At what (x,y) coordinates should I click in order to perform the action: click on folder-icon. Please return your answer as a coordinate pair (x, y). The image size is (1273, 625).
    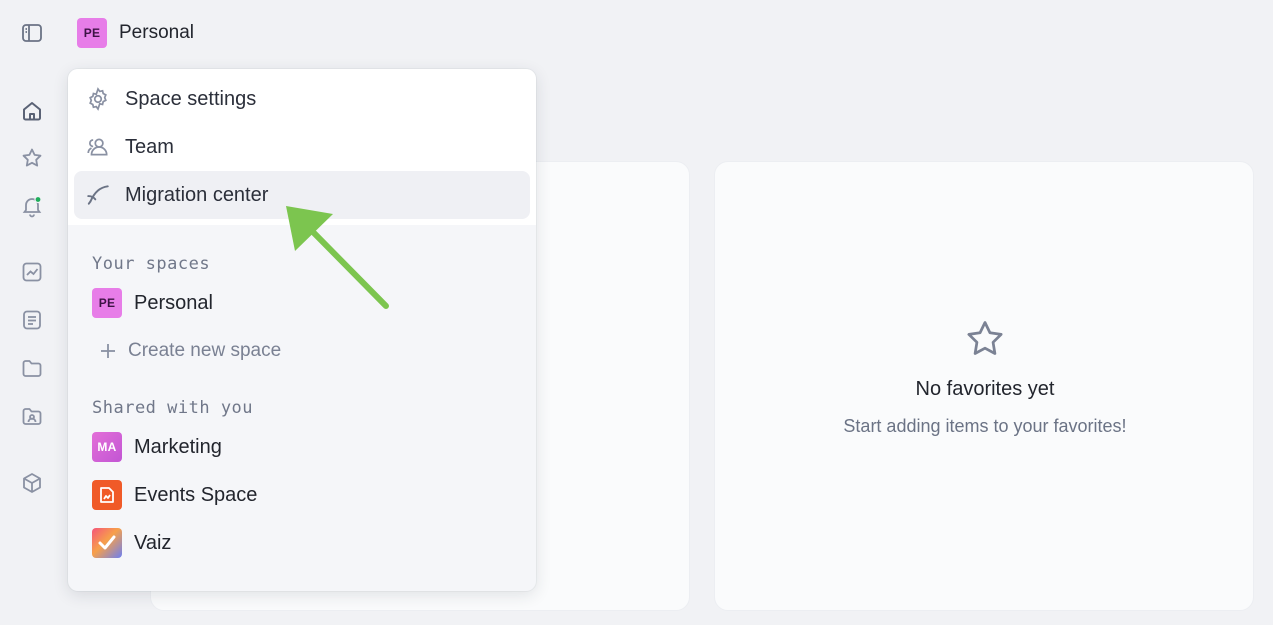
    Looking at the image, I should click on (32, 368).